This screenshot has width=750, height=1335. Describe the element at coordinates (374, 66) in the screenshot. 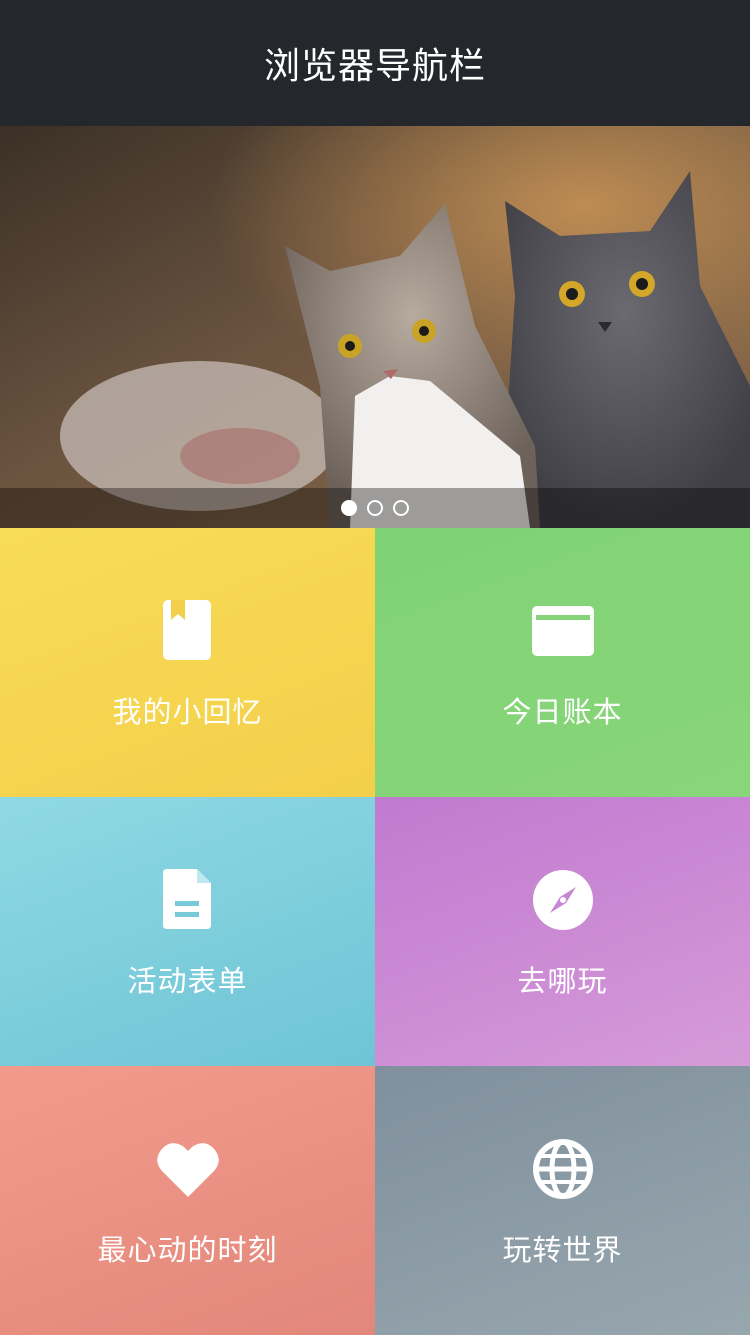

I see `page-title: 浏览器导航栏` at that location.